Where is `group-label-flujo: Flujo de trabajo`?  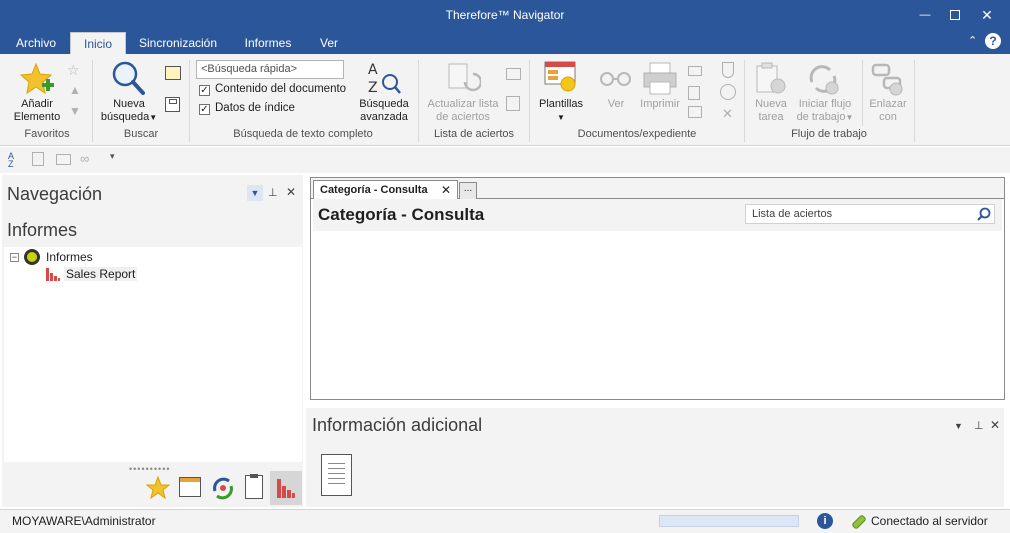
group-label-flujo: Flujo de trabajo is located at coordinates (829, 134).